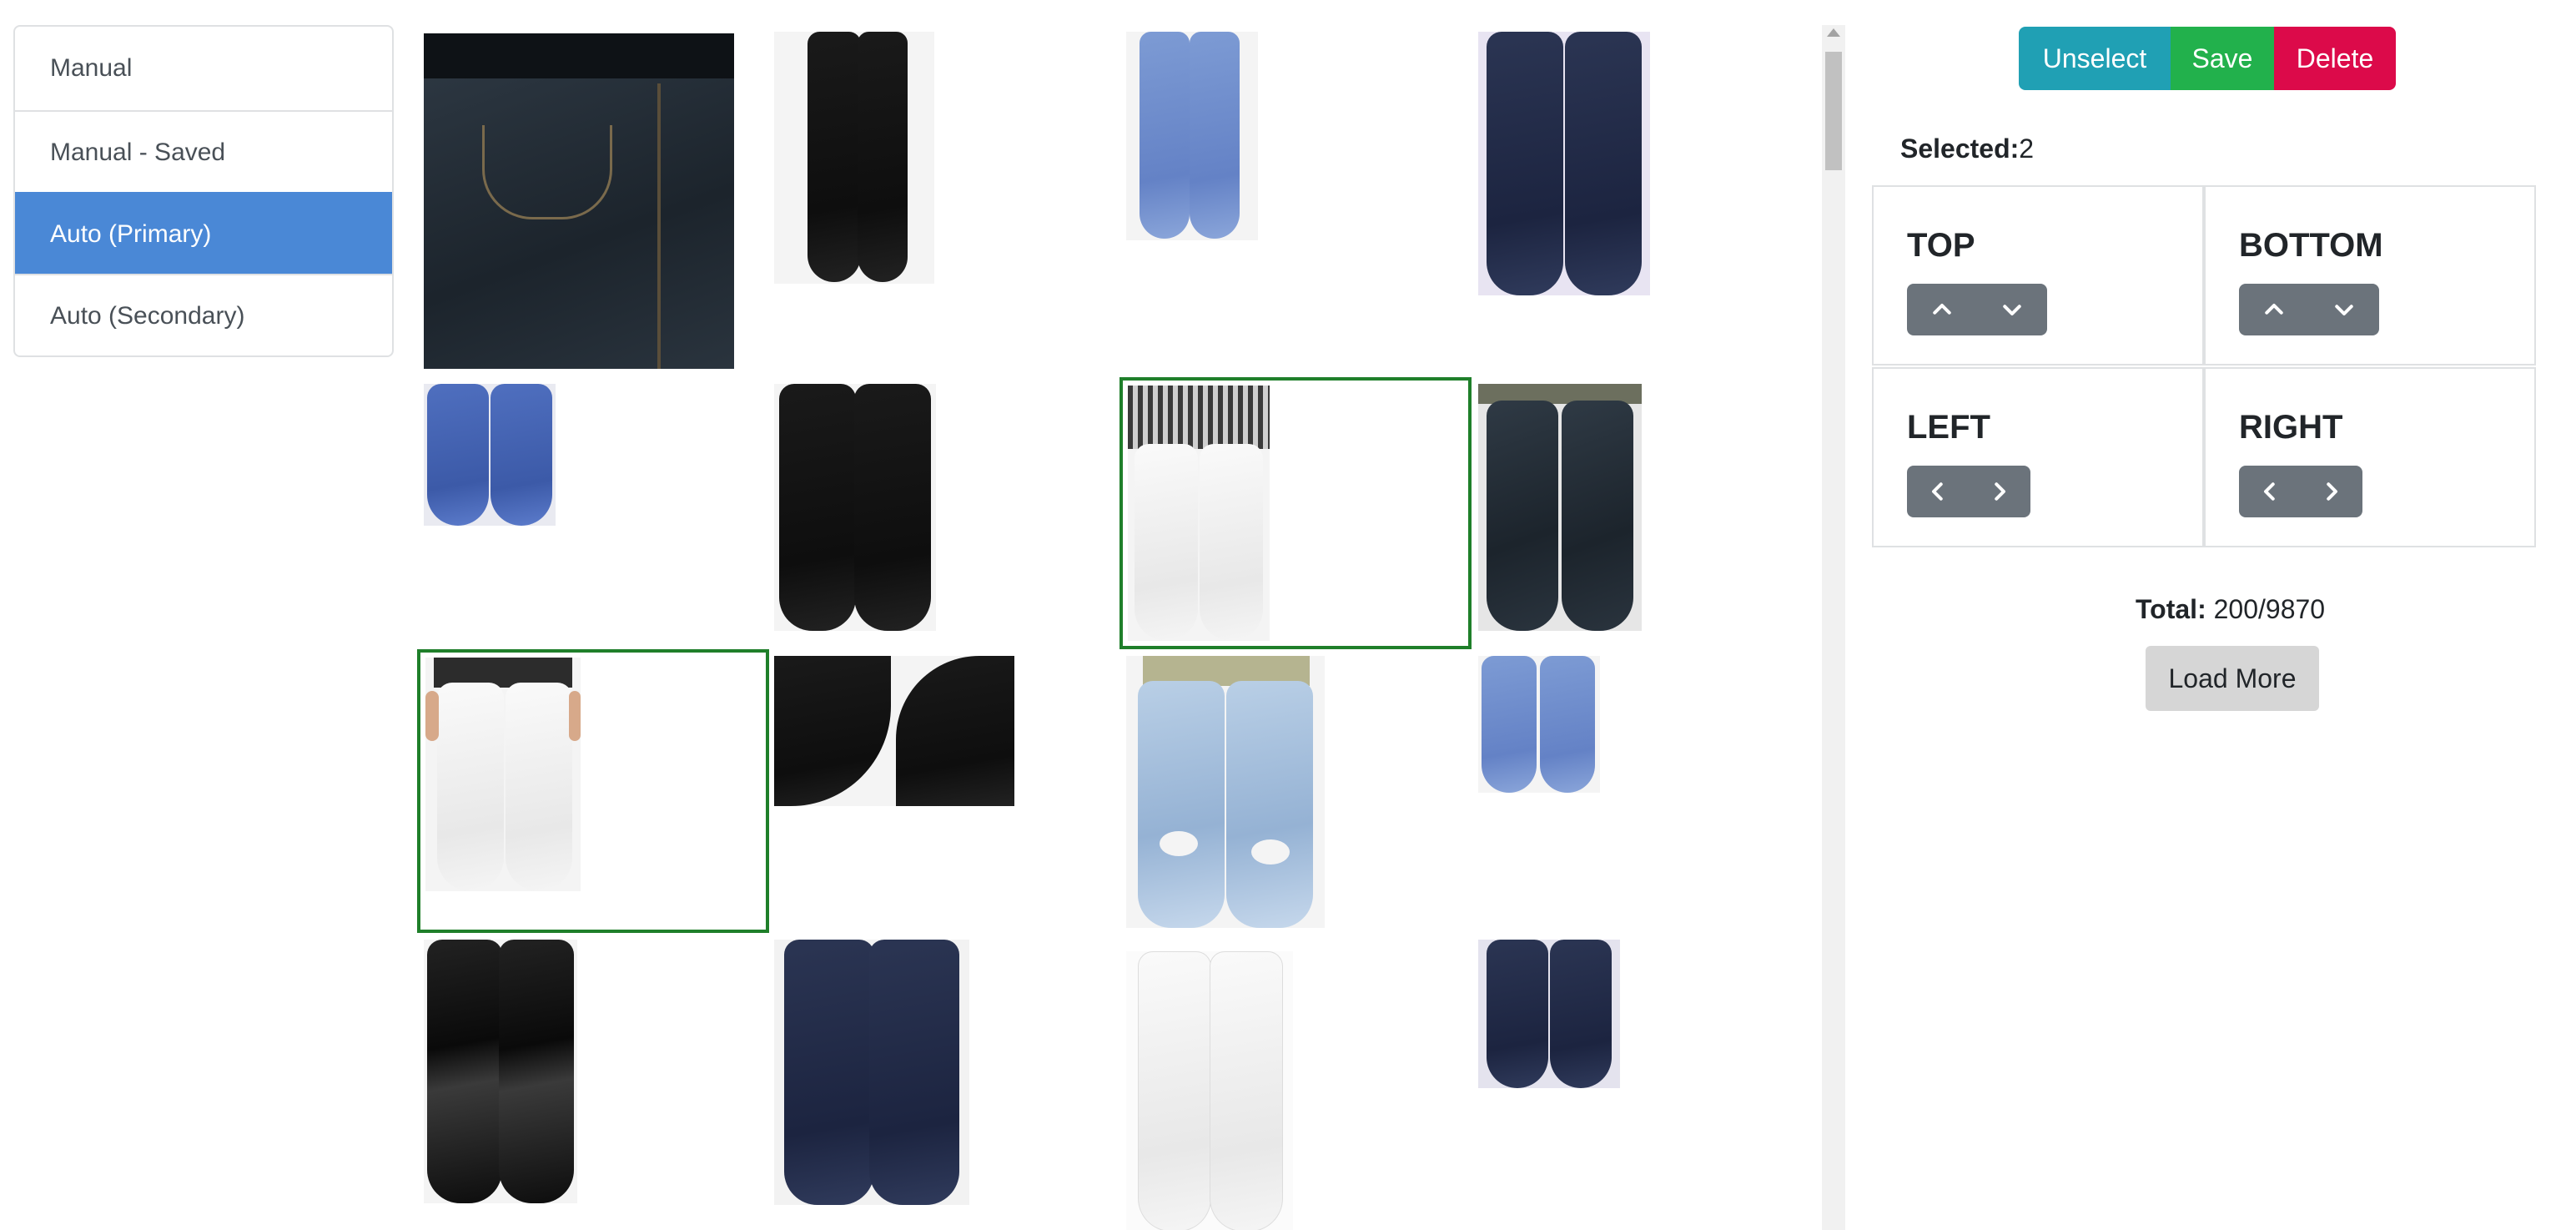 Image resolution: width=2576 pixels, height=1230 pixels. What do you see at coordinates (2335, 58) in the screenshot?
I see `delete-button: Delete` at bounding box center [2335, 58].